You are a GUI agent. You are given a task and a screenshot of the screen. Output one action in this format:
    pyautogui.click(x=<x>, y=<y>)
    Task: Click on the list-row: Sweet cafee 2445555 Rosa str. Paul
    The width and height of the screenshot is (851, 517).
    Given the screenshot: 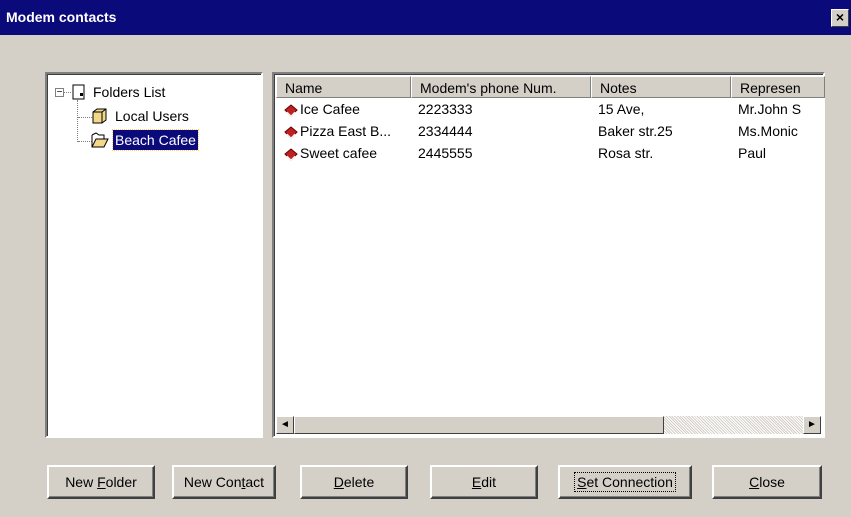 What is the action you would take?
    pyautogui.click(x=548, y=153)
    